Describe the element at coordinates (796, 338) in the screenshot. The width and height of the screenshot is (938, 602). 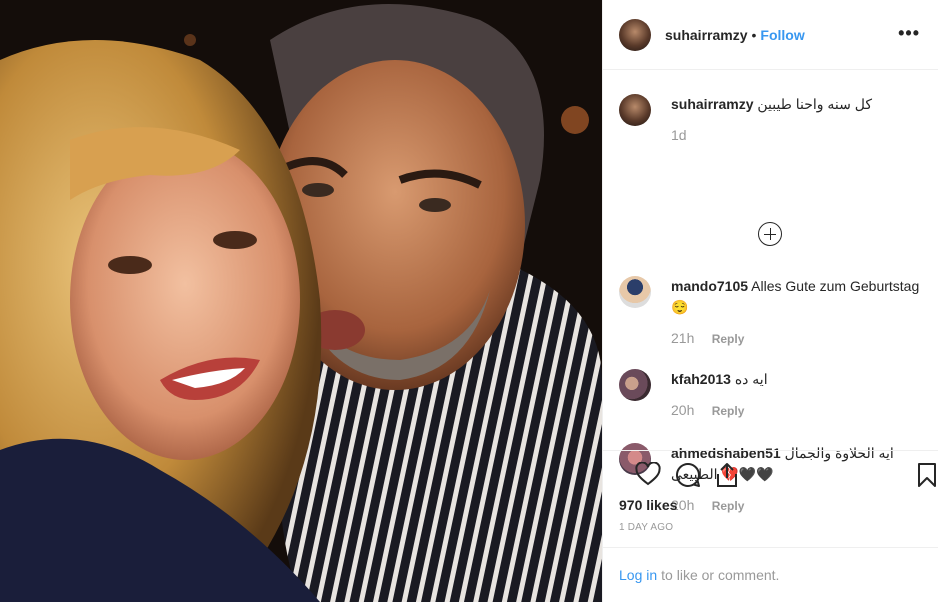
I see `comment-meta: 21h Reply` at that location.